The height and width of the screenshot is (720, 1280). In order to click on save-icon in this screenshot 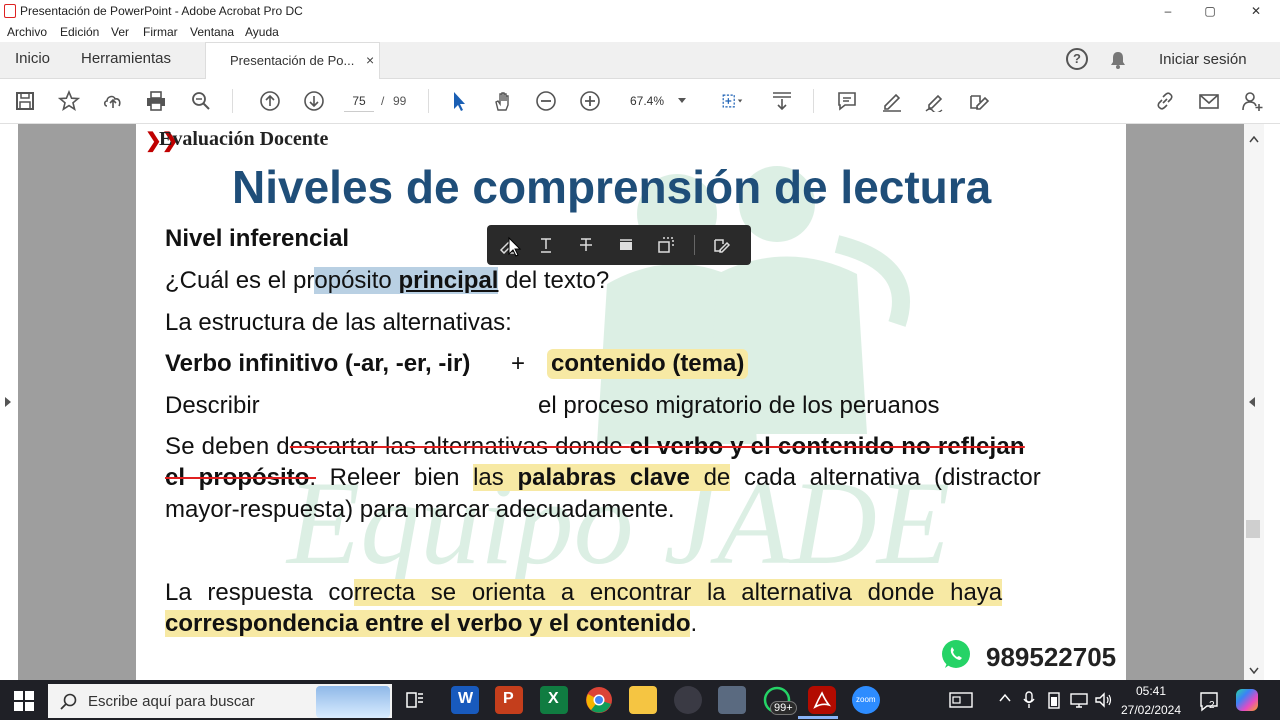, I will do `click(25, 101)`.